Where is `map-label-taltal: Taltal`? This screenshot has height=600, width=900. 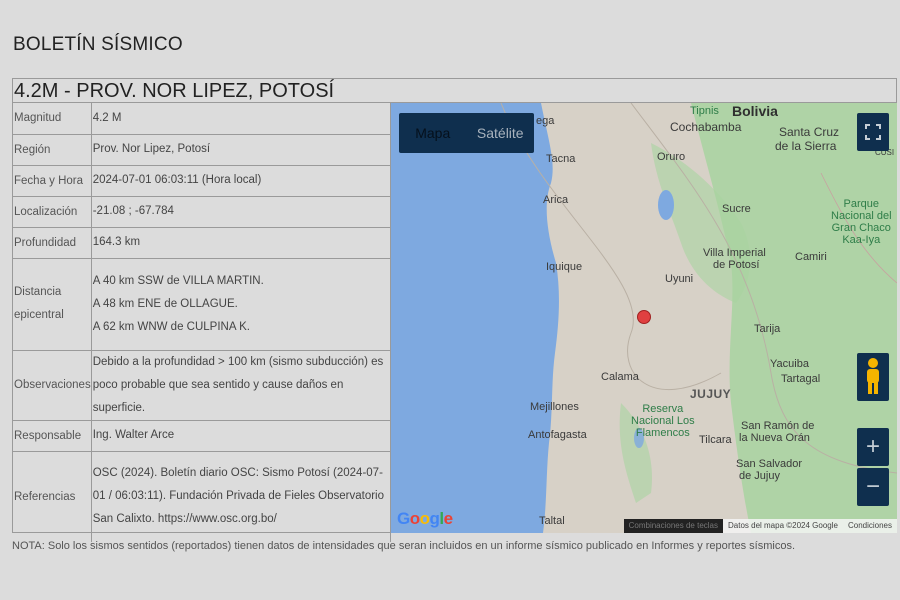 map-label-taltal: Taltal is located at coordinates (552, 521).